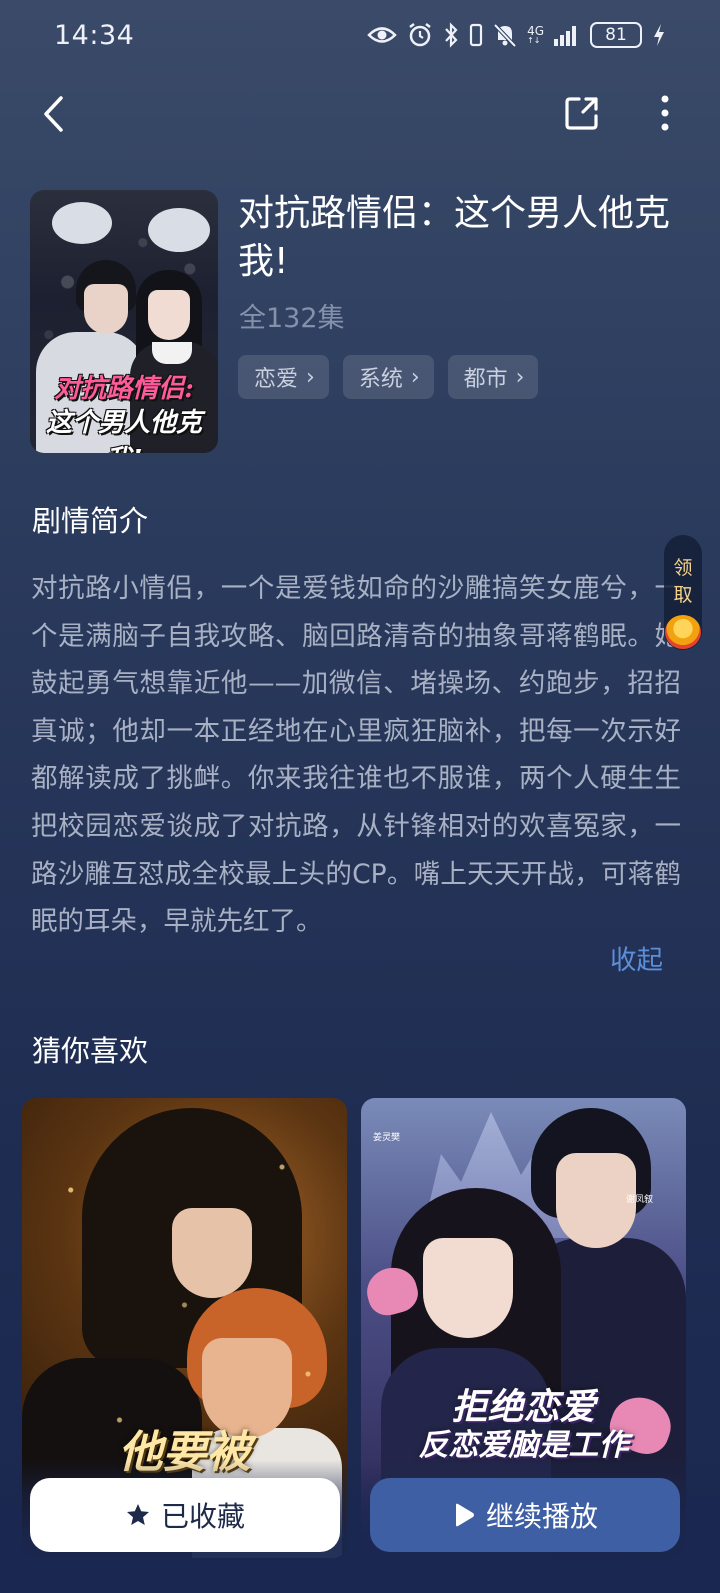 This screenshot has height=1593, width=720. What do you see at coordinates (276, 379) in the screenshot?
I see `tag-label: 恋爱` at bounding box center [276, 379].